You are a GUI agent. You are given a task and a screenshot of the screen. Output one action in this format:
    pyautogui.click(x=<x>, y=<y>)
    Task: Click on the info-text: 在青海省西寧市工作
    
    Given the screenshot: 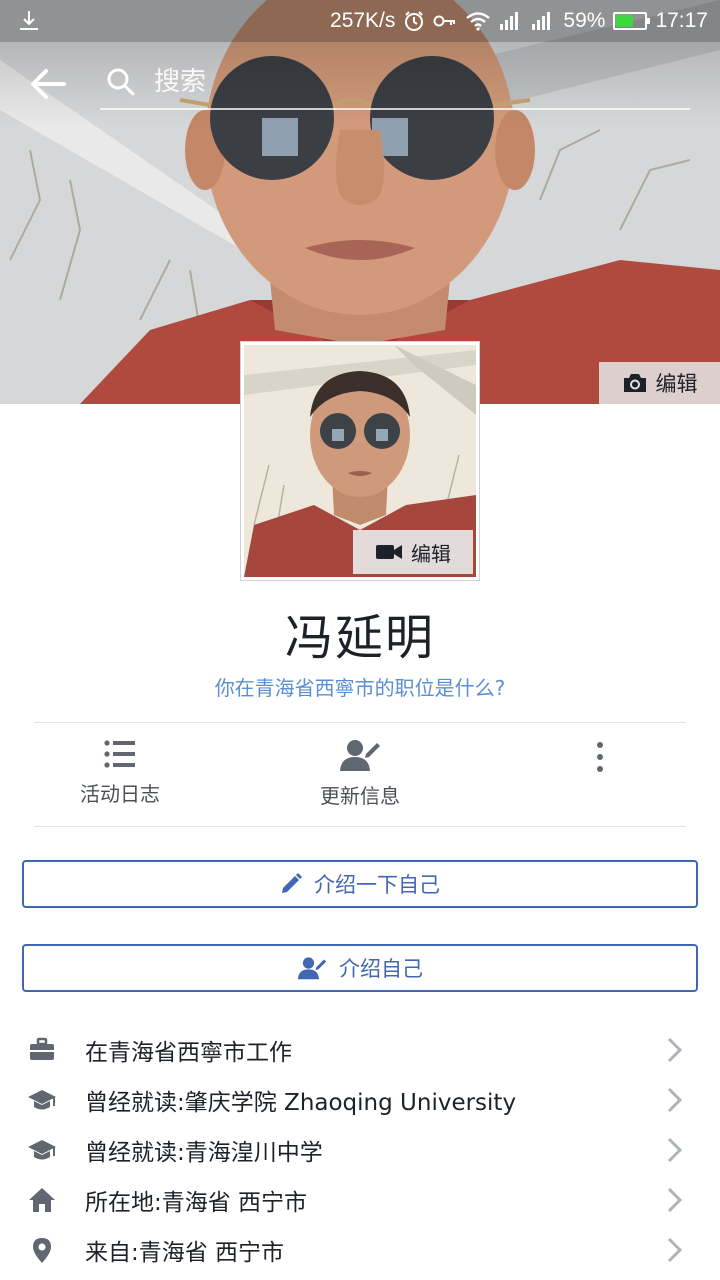 What is the action you would take?
    pyautogui.click(x=188, y=1053)
    